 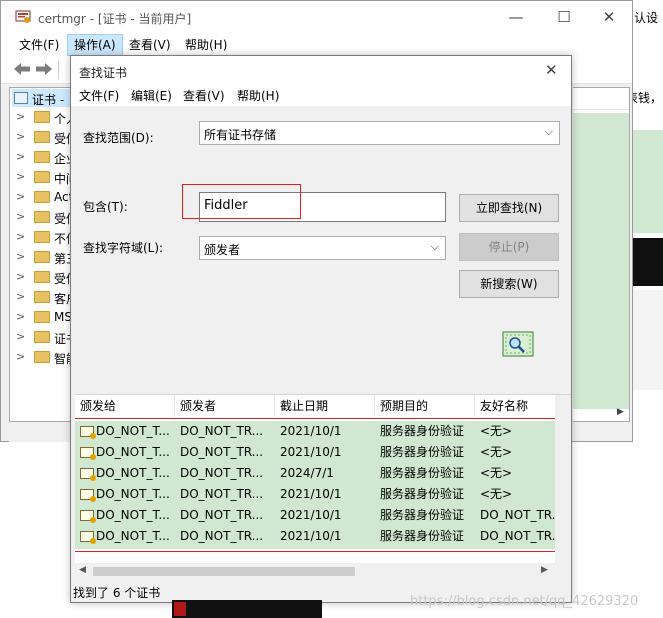 I want to click on dialog-menu-file: 文件(F), so click(x=99, y=96).